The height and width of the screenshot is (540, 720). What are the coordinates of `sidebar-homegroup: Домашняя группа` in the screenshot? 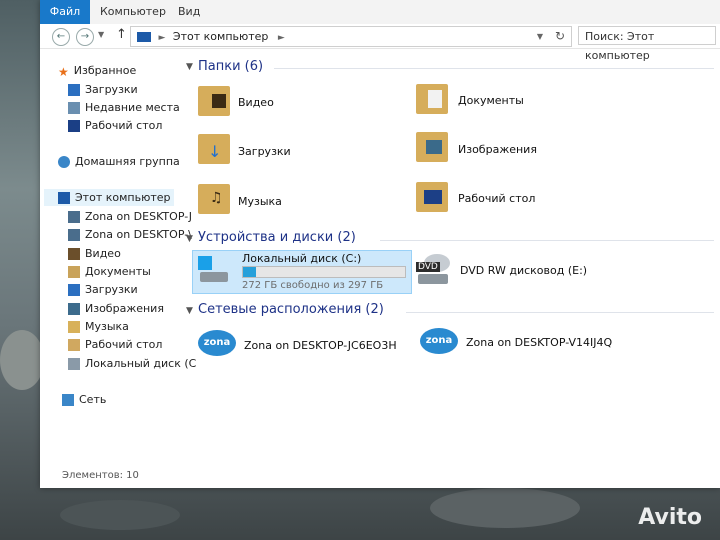 It's located at (119, 161).